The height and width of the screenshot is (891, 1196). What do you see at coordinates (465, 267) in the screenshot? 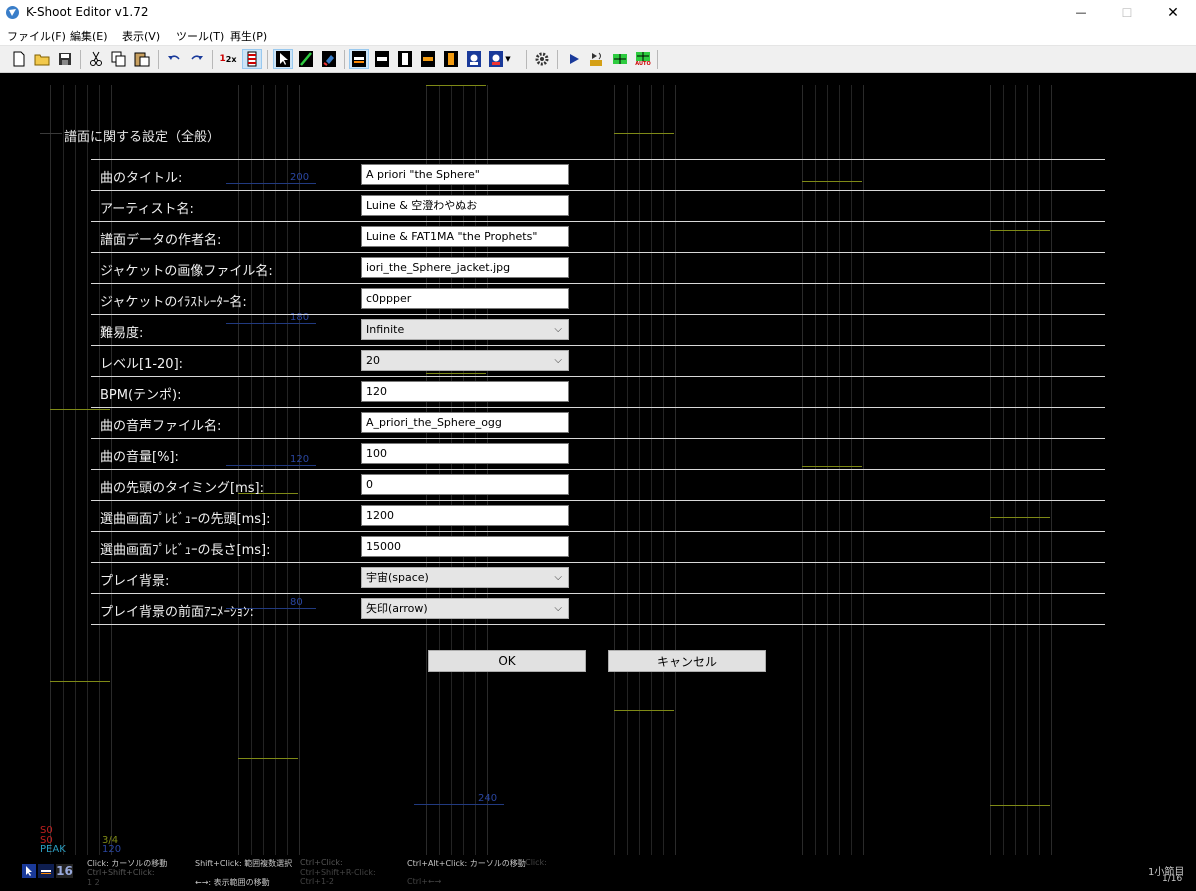
I see `field-input: iori_the_Sphere_jacket.jpg` at bounding box center [465, 267].